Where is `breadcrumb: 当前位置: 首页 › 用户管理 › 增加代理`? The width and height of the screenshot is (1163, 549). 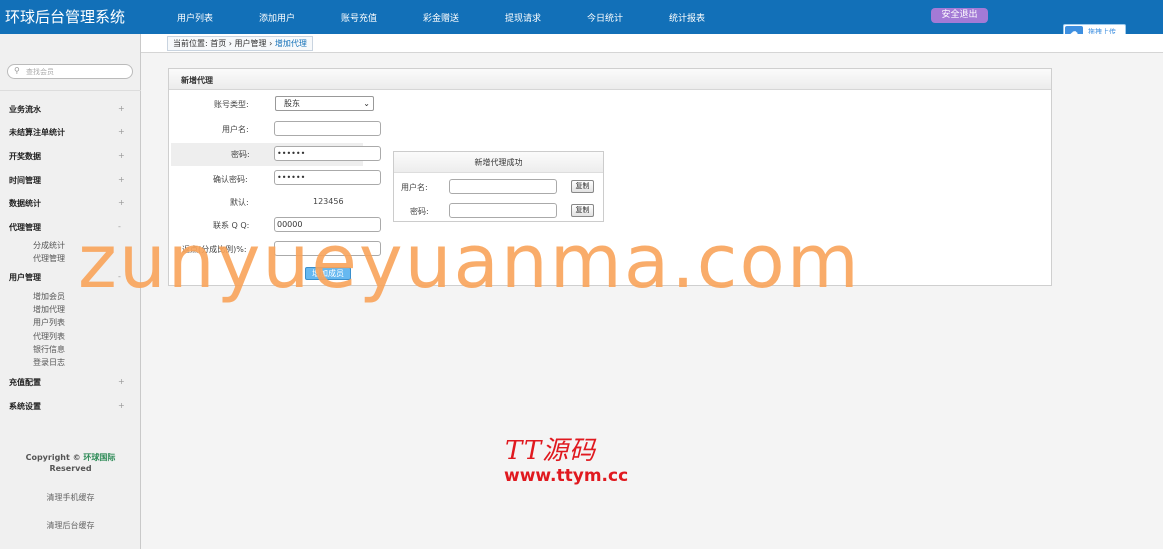
breadcrumb: 当前位置: 首页 › 用户管理 › 增加代理 is located at coordinates (240, 43).